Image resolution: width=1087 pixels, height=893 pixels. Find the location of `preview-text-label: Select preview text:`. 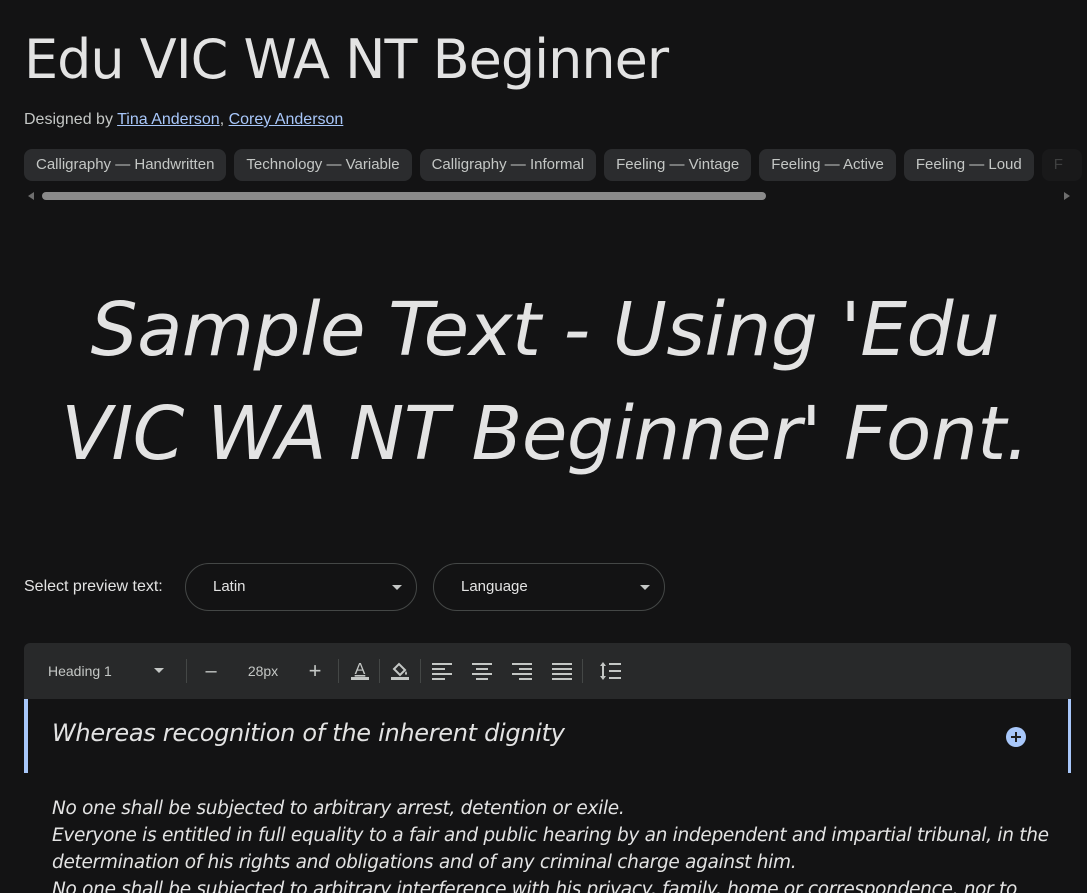

preview-text-label: Select preview text: is located at coordinates (93, 586).